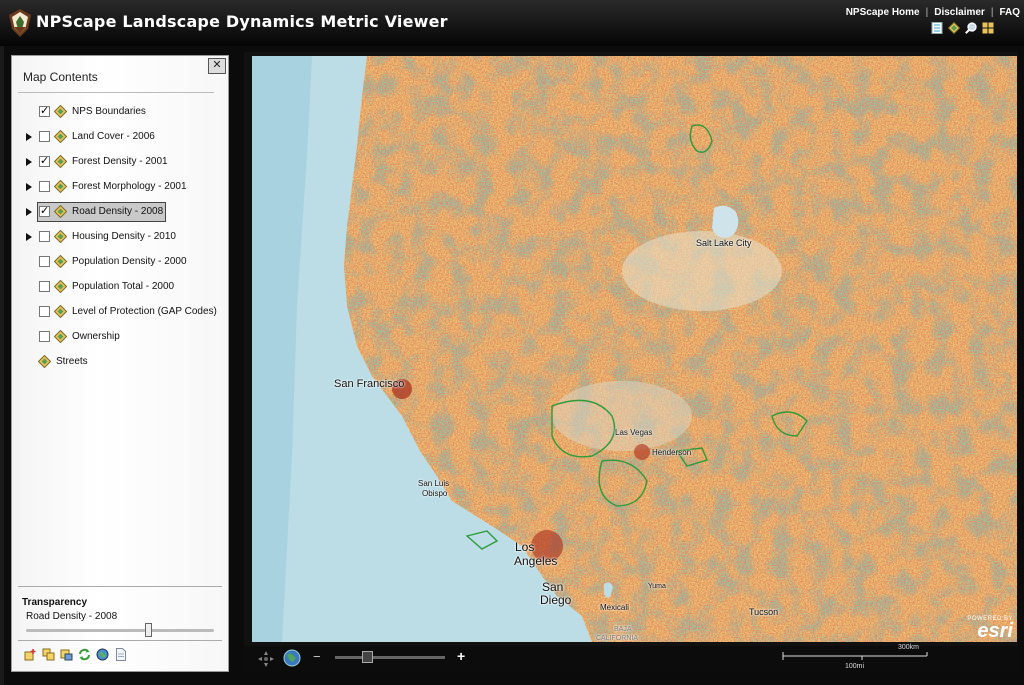 The image size is (1024, 685). I want to click on layer-row: Forest Morphology - 2001, so click(120, 187).